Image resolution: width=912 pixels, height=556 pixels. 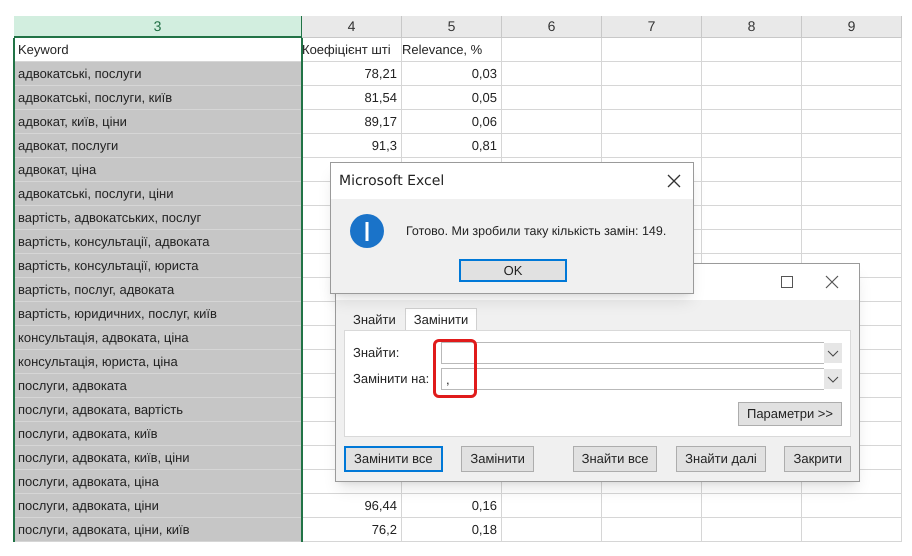 I want to click on table-cell: адвокатські, послуги, so click(x=158, y=74).